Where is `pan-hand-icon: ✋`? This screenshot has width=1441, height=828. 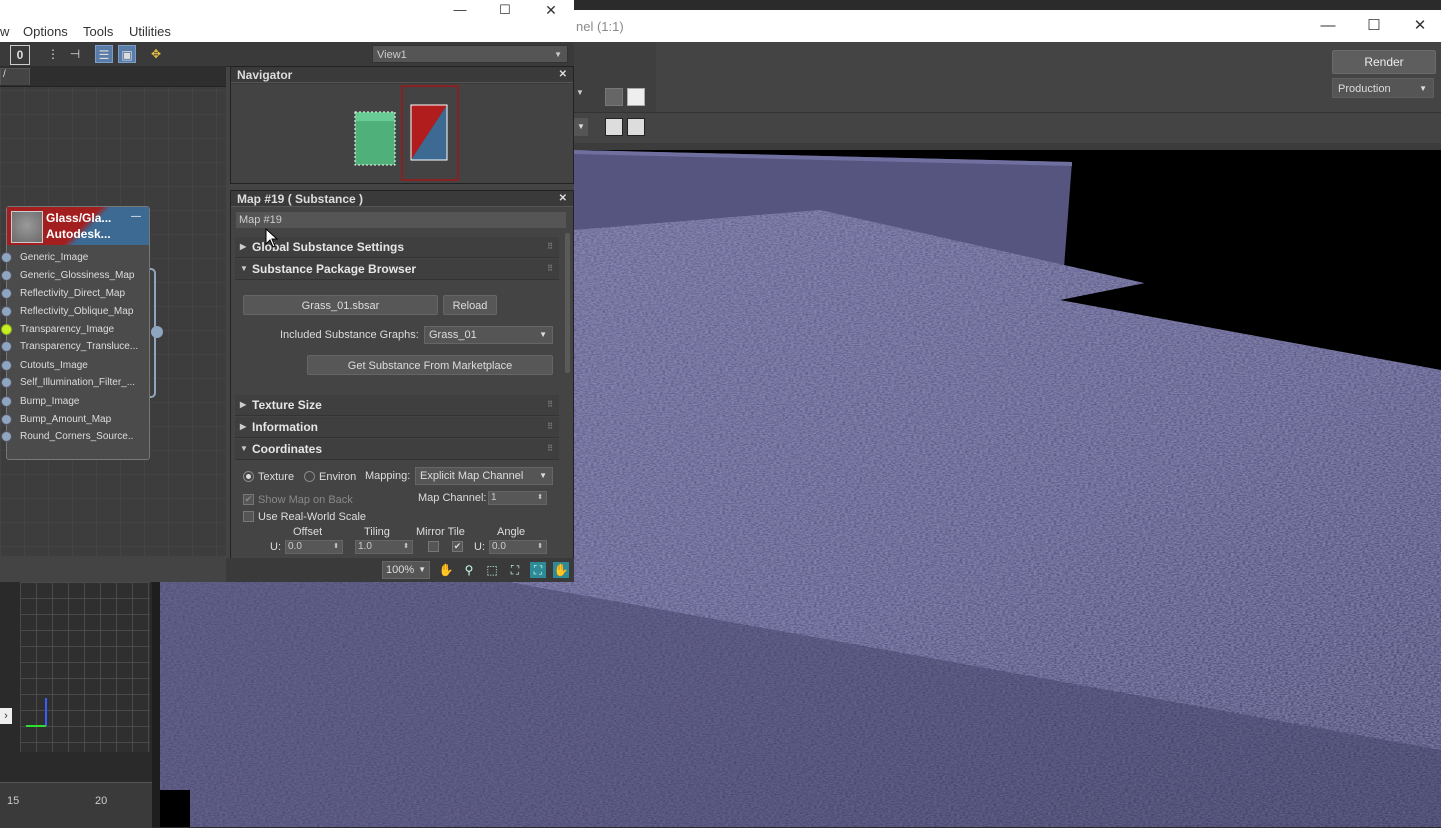
pan-hand-icon: ✋ is located at coordinates (446, 570).